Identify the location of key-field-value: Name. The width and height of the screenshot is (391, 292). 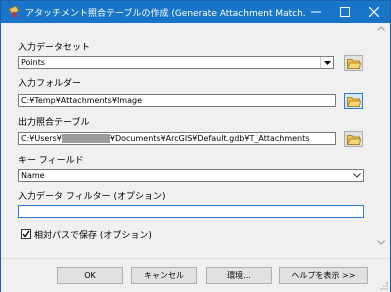
(33, 175).